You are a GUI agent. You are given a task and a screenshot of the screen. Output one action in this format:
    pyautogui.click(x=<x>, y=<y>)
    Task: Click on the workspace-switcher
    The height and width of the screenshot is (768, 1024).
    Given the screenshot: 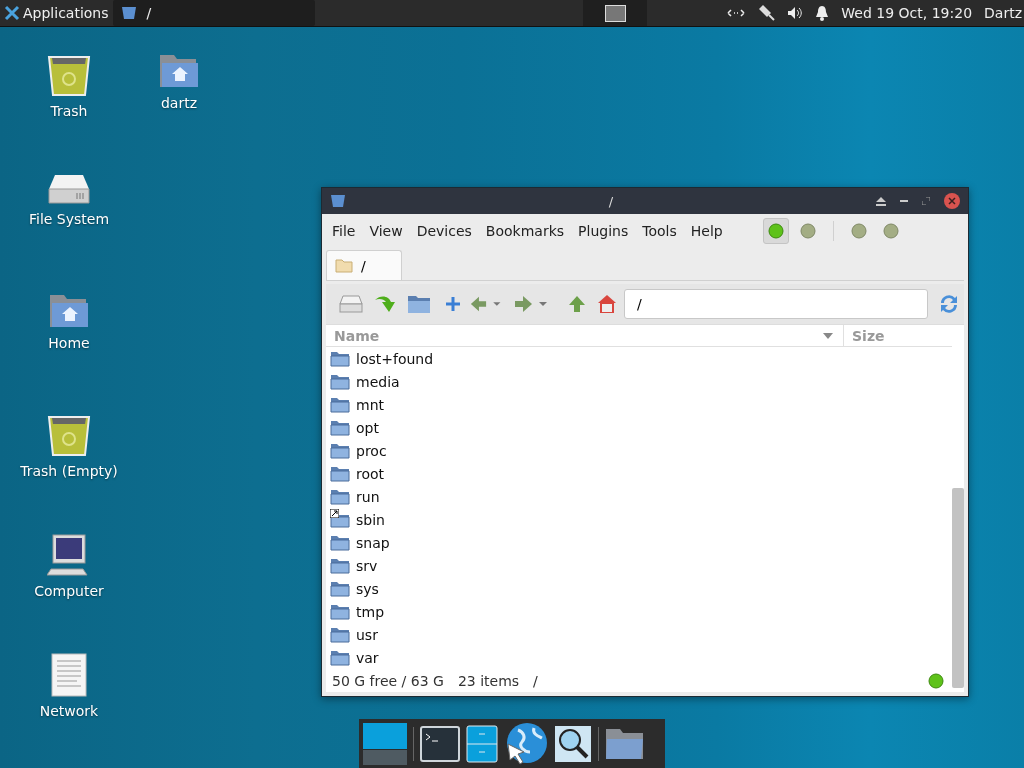 What is the action you would take?
    pyautogui.click(x=615, y=13)
    